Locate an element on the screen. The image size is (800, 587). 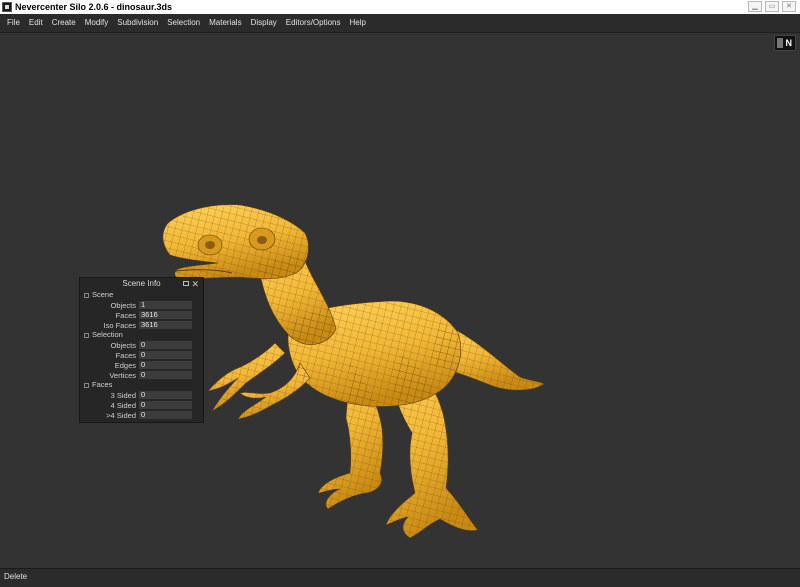
app-icon is located at coordinates (7, 7).